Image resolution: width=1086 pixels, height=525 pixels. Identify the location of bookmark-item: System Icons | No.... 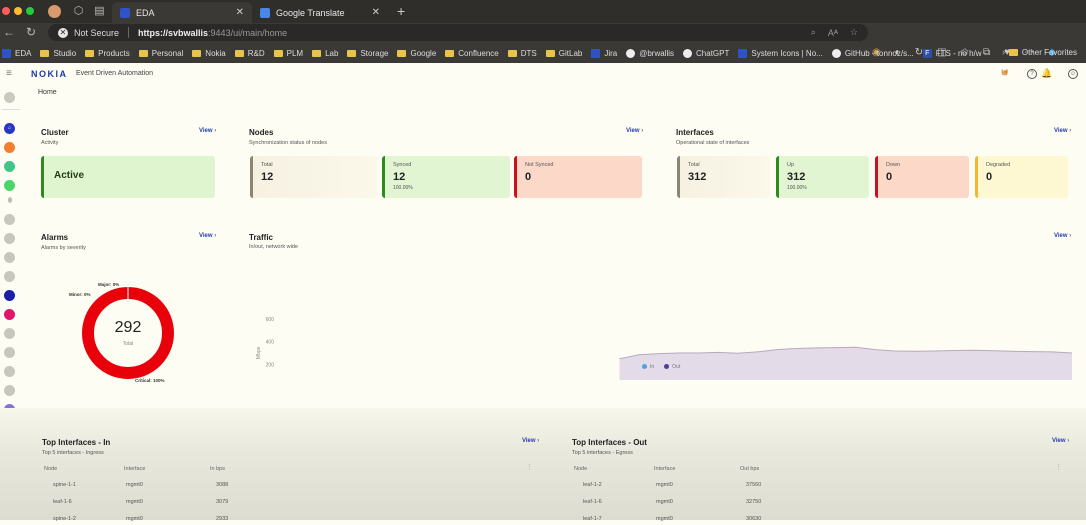
(780, 53).